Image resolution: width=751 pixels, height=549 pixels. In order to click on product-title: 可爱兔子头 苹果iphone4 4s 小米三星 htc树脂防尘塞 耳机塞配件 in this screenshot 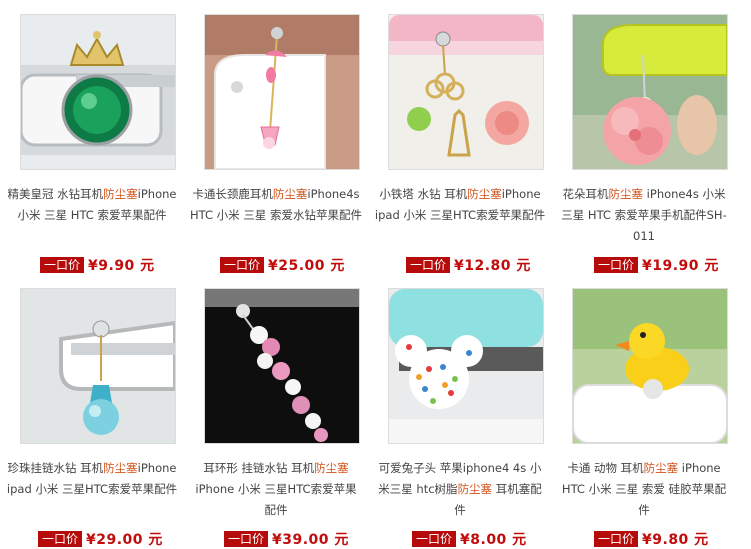, I will do `click(460, 489)`.